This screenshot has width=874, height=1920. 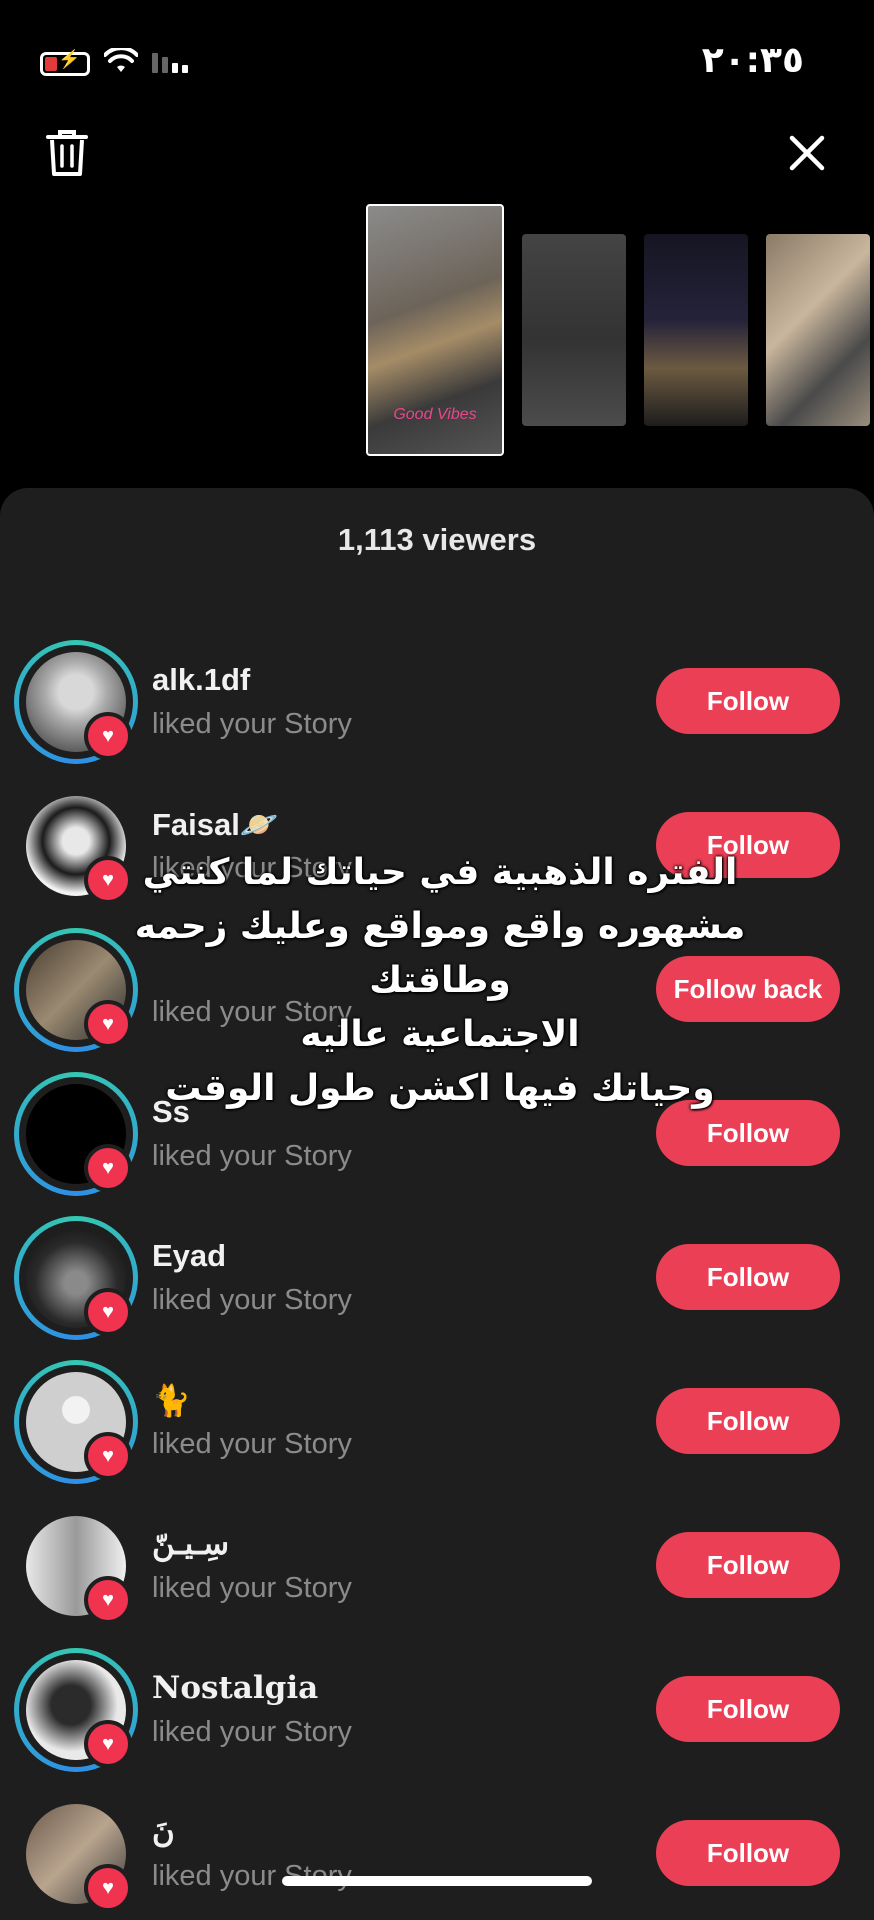 I want to click on viewer-name: 🐈, so click(x=171, y=1400).